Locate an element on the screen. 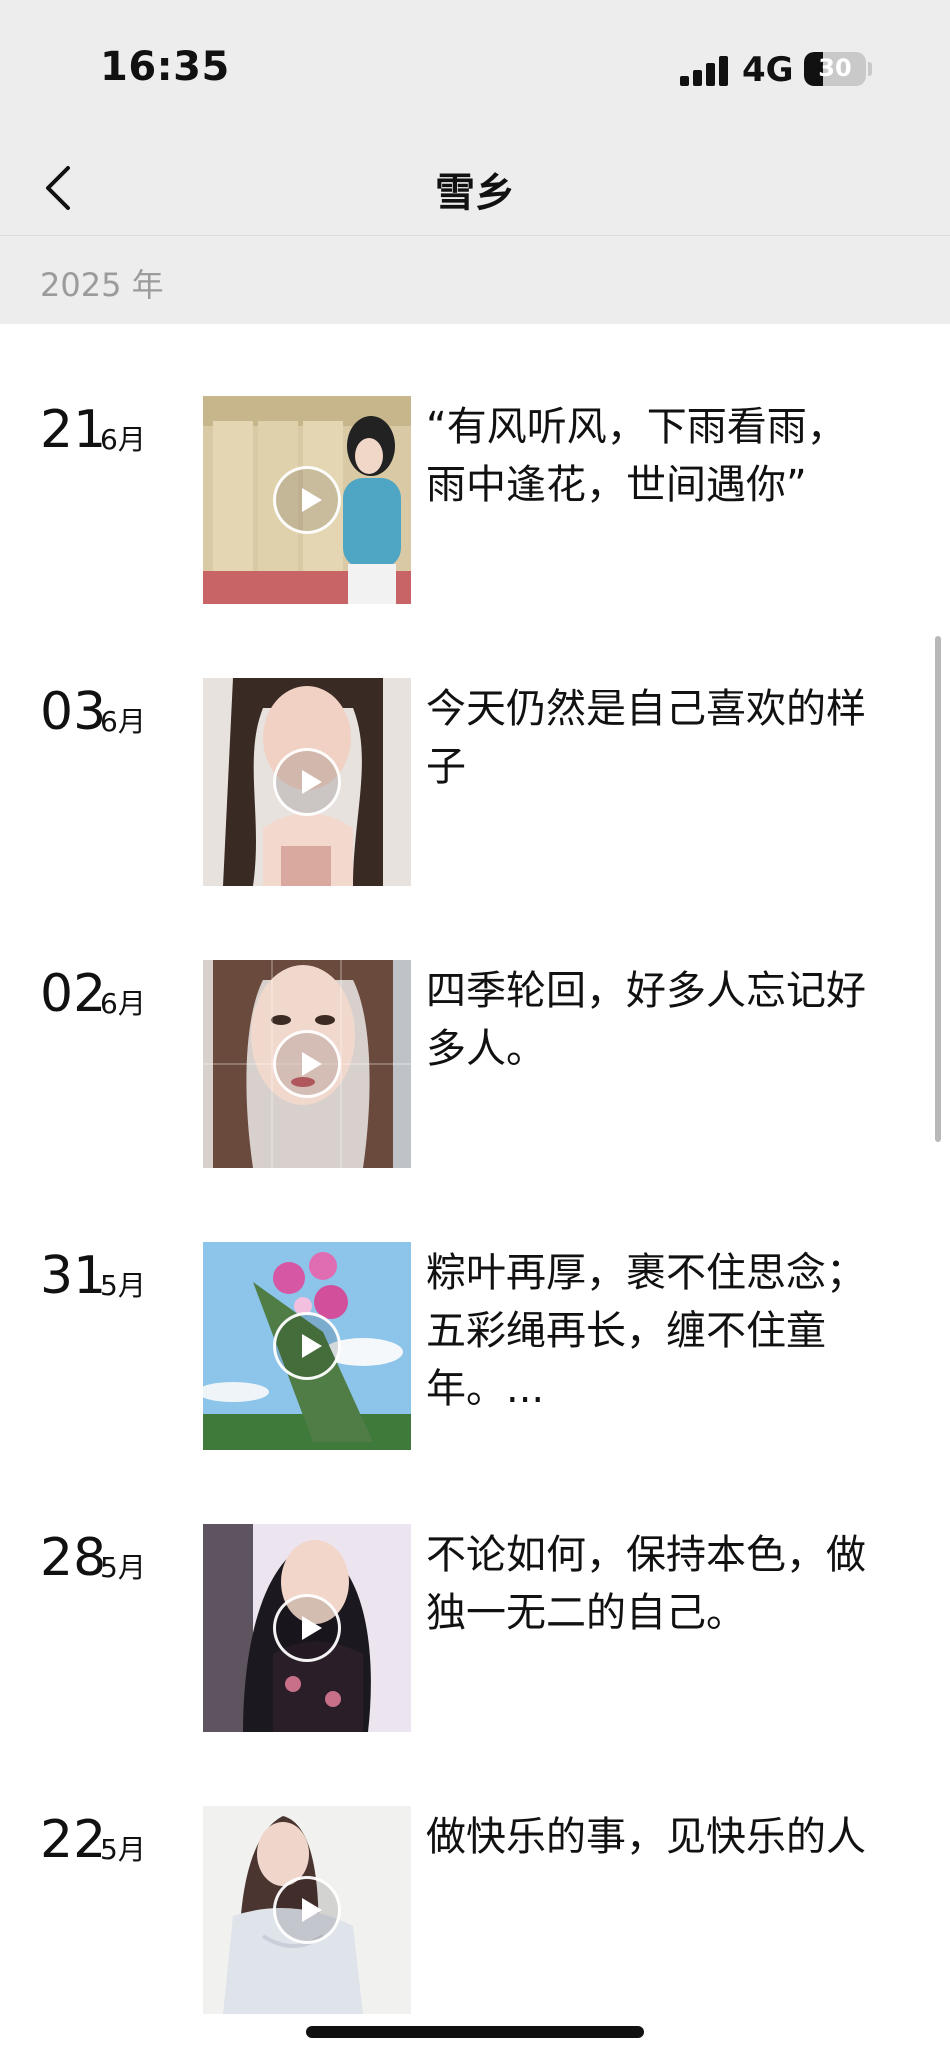 The width and height of the screenshot is (950, 2060). signal-icon is located at coordinates (706, 71).